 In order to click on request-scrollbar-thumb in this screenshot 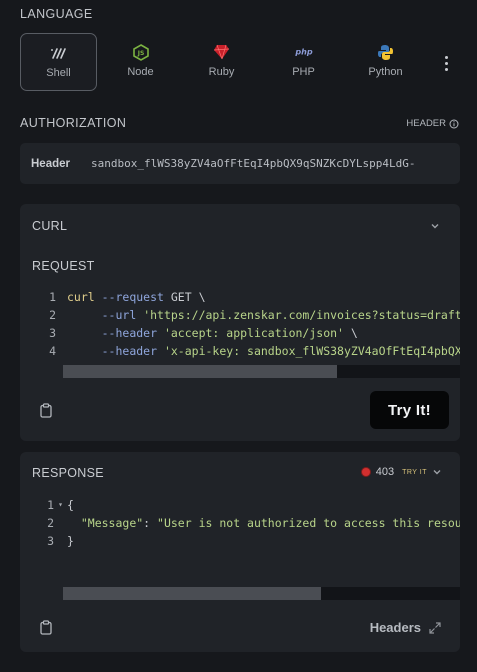, I will do `click(200, 371)`.